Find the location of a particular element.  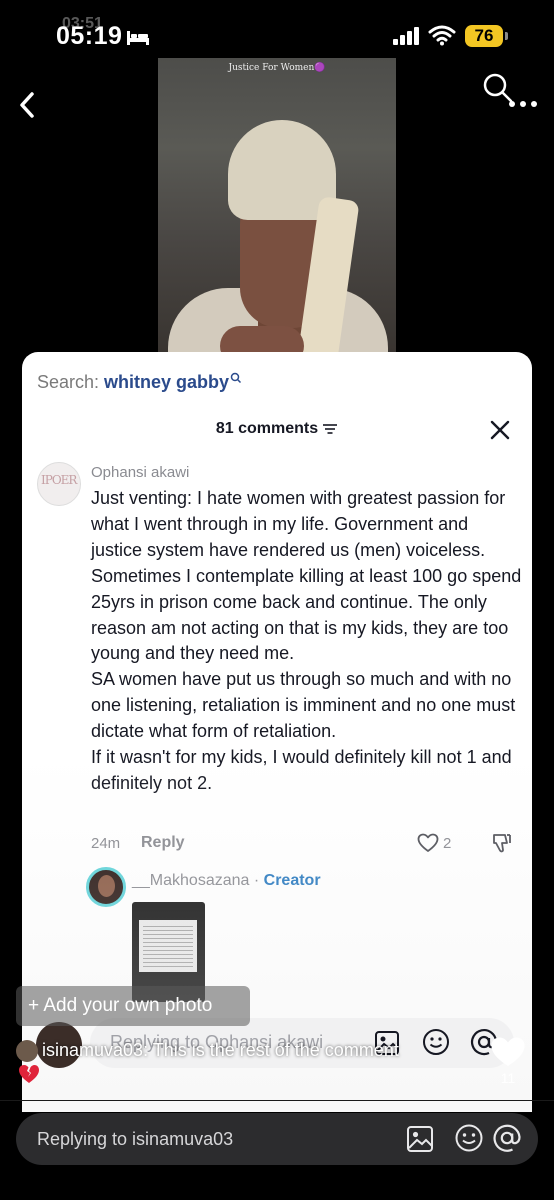

video-caption: Justice For Women🟣 is located at coordinates (277, 68).